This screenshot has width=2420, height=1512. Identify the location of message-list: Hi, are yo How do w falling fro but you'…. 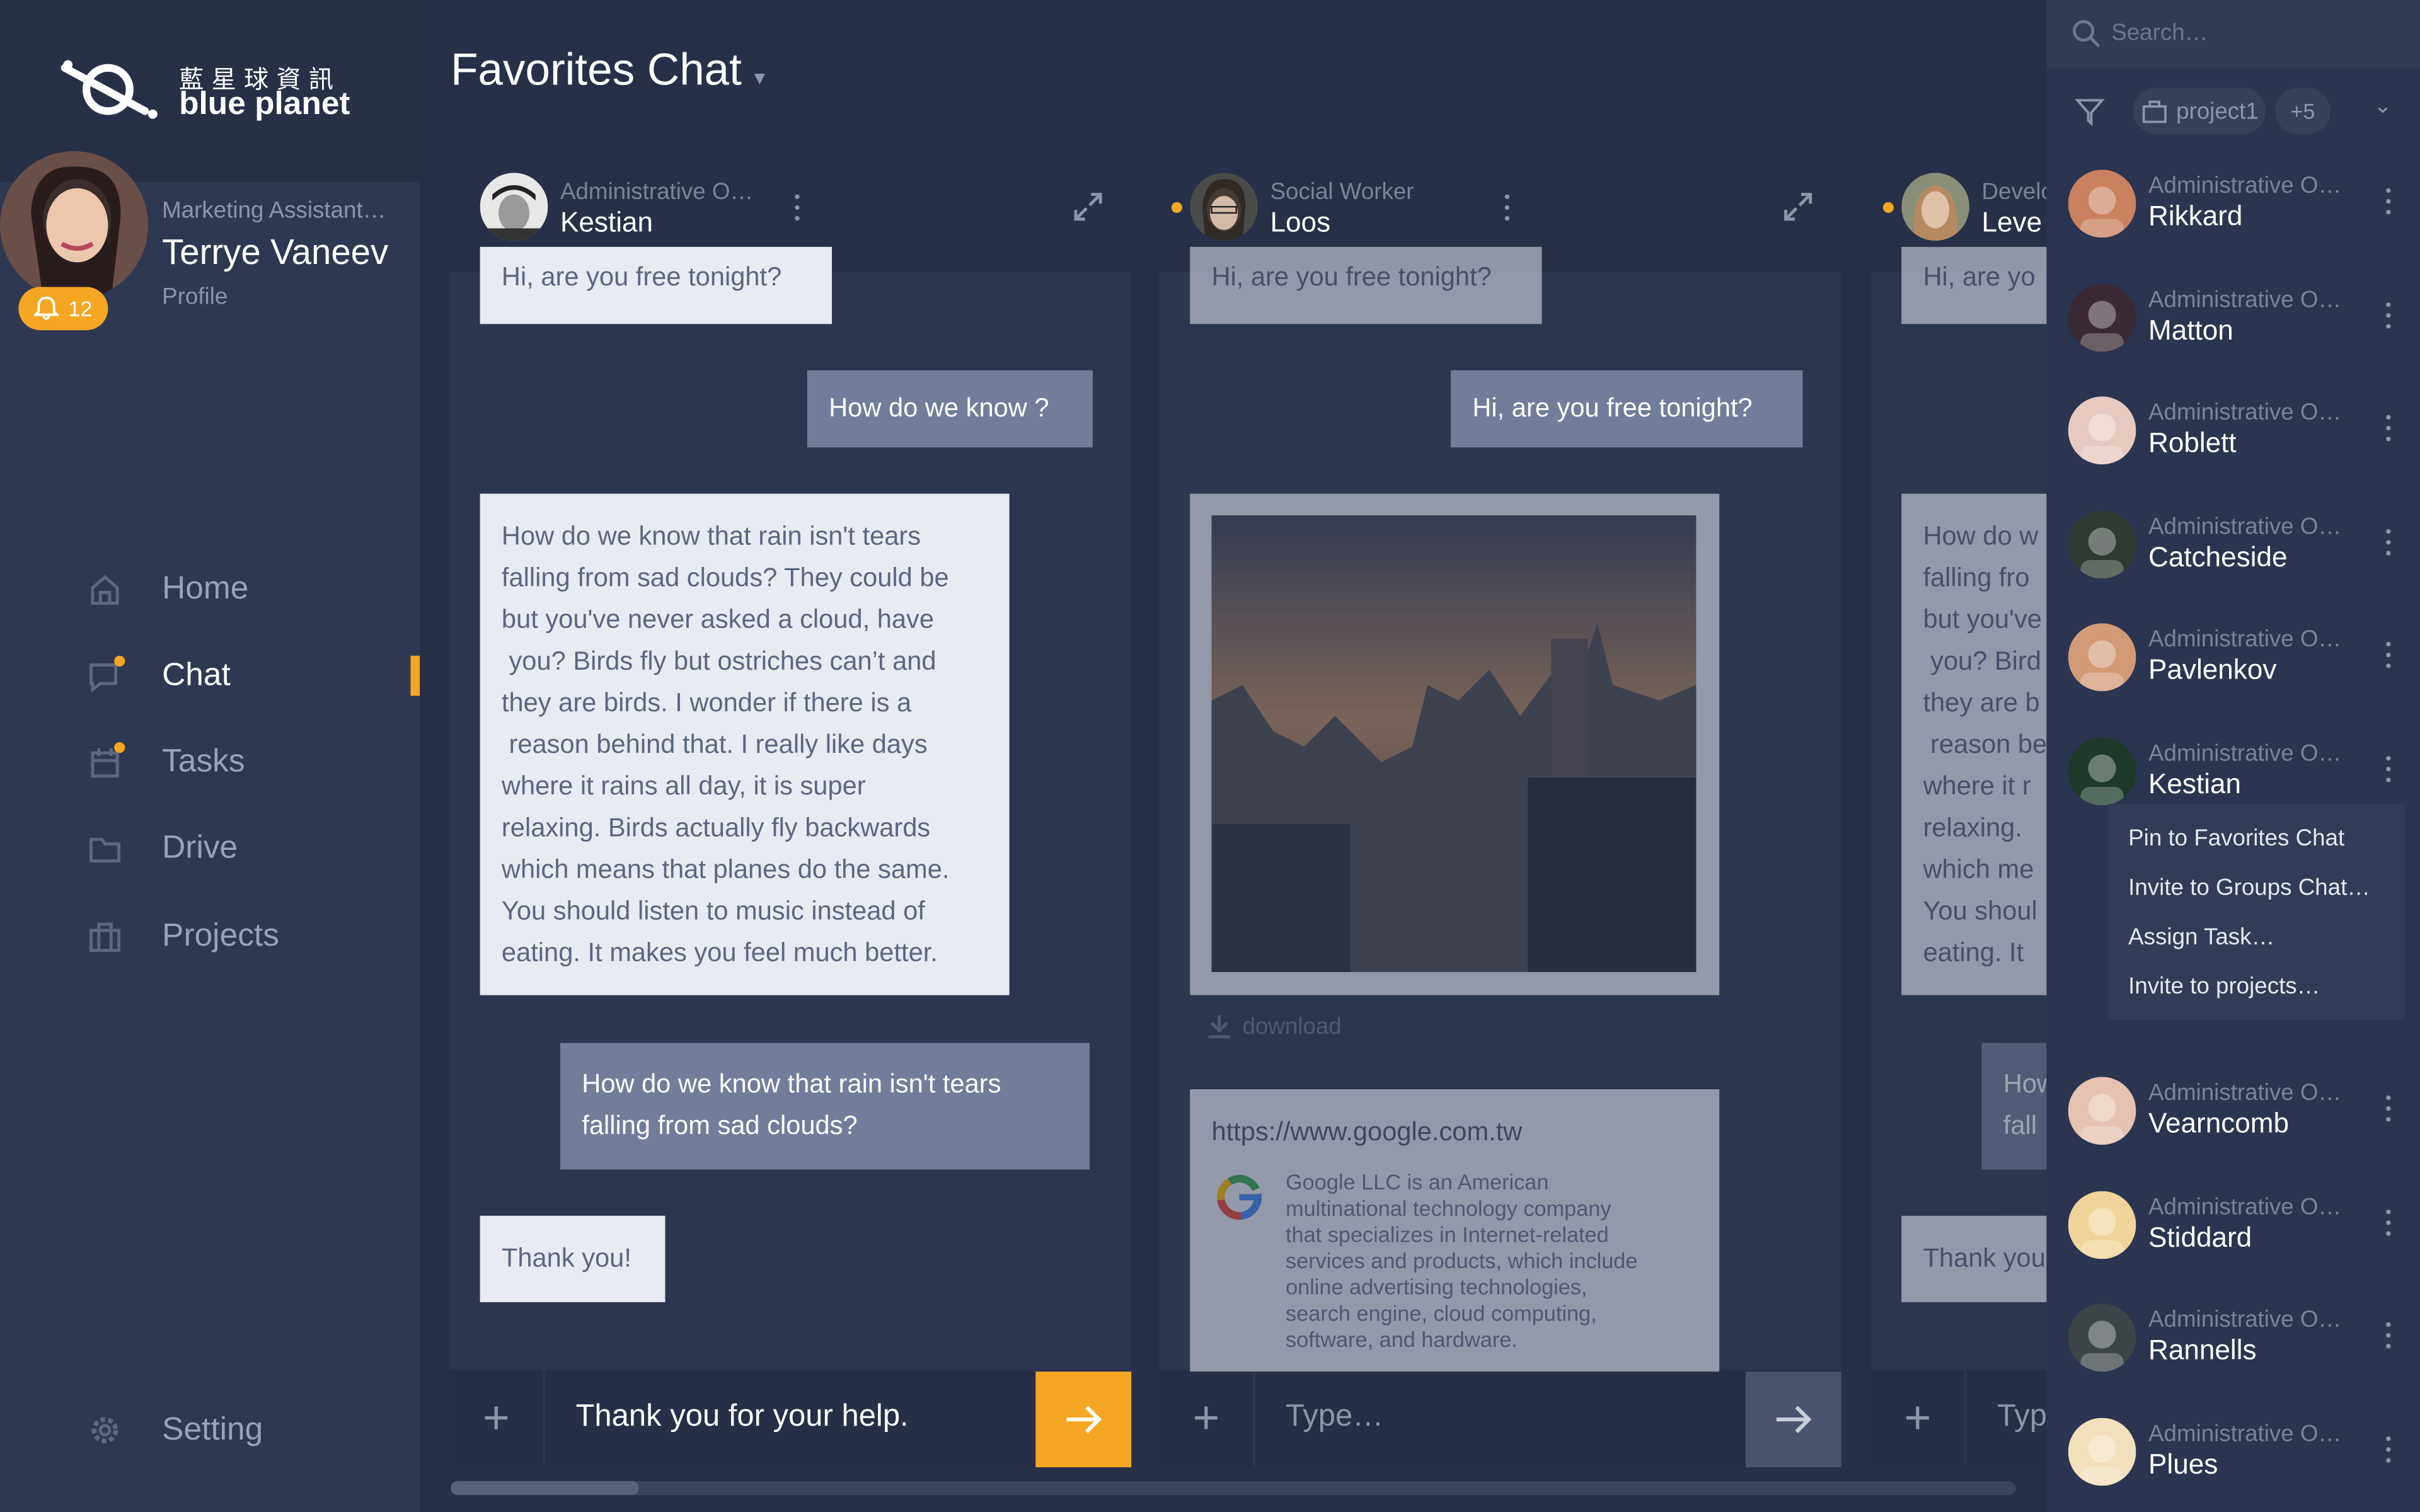
(1959, 808).